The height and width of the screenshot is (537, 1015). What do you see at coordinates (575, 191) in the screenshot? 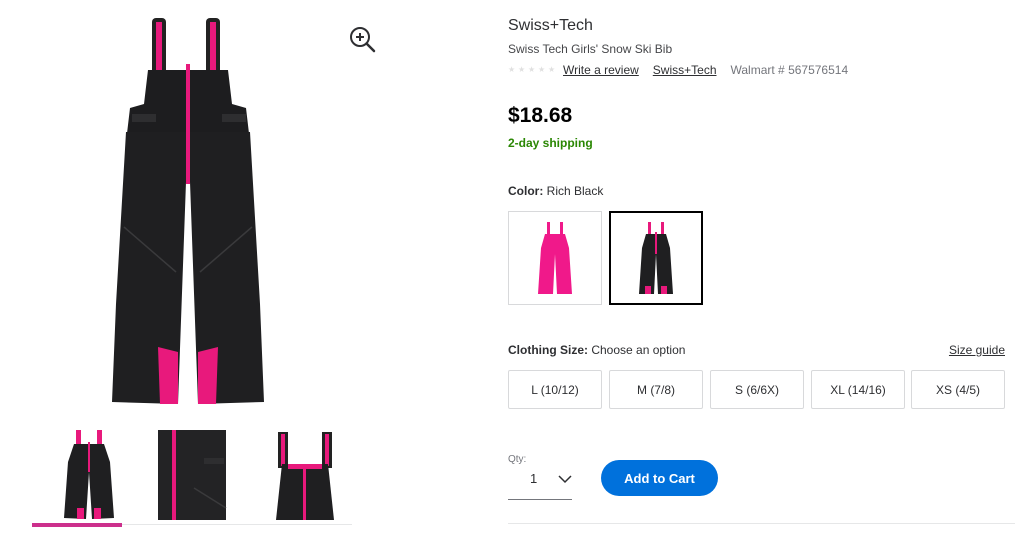
I see `selected-color: Rich Black` at bounding box center [575, 191].